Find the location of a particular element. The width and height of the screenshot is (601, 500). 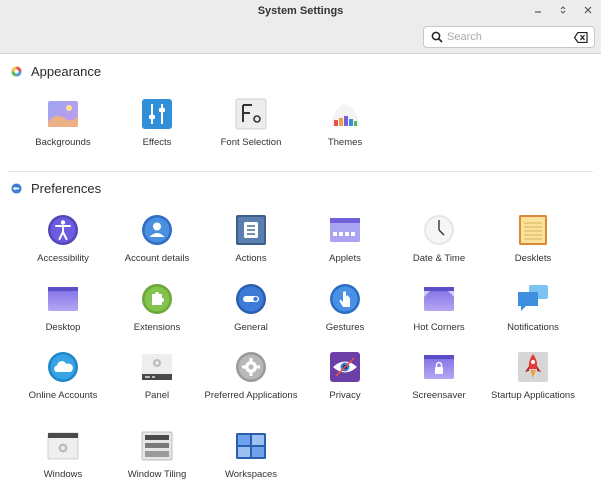

close-button is located at coordinates (588, 10).